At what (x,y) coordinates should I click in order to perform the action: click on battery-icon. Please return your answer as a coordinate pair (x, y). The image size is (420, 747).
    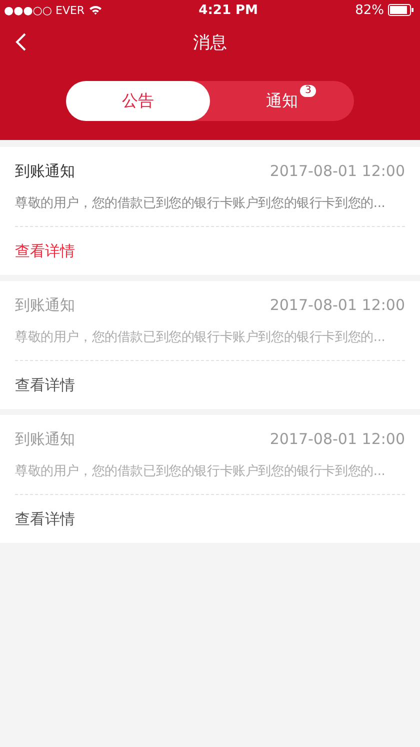
    Looking at the image, I should click on (401, 10).